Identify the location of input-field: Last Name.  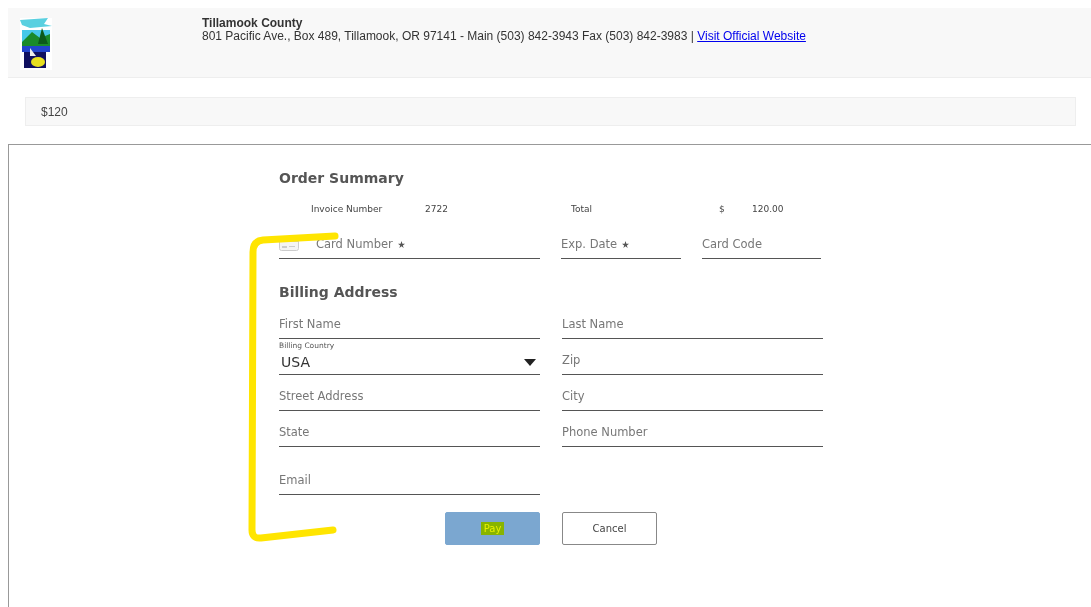
(692, 324).